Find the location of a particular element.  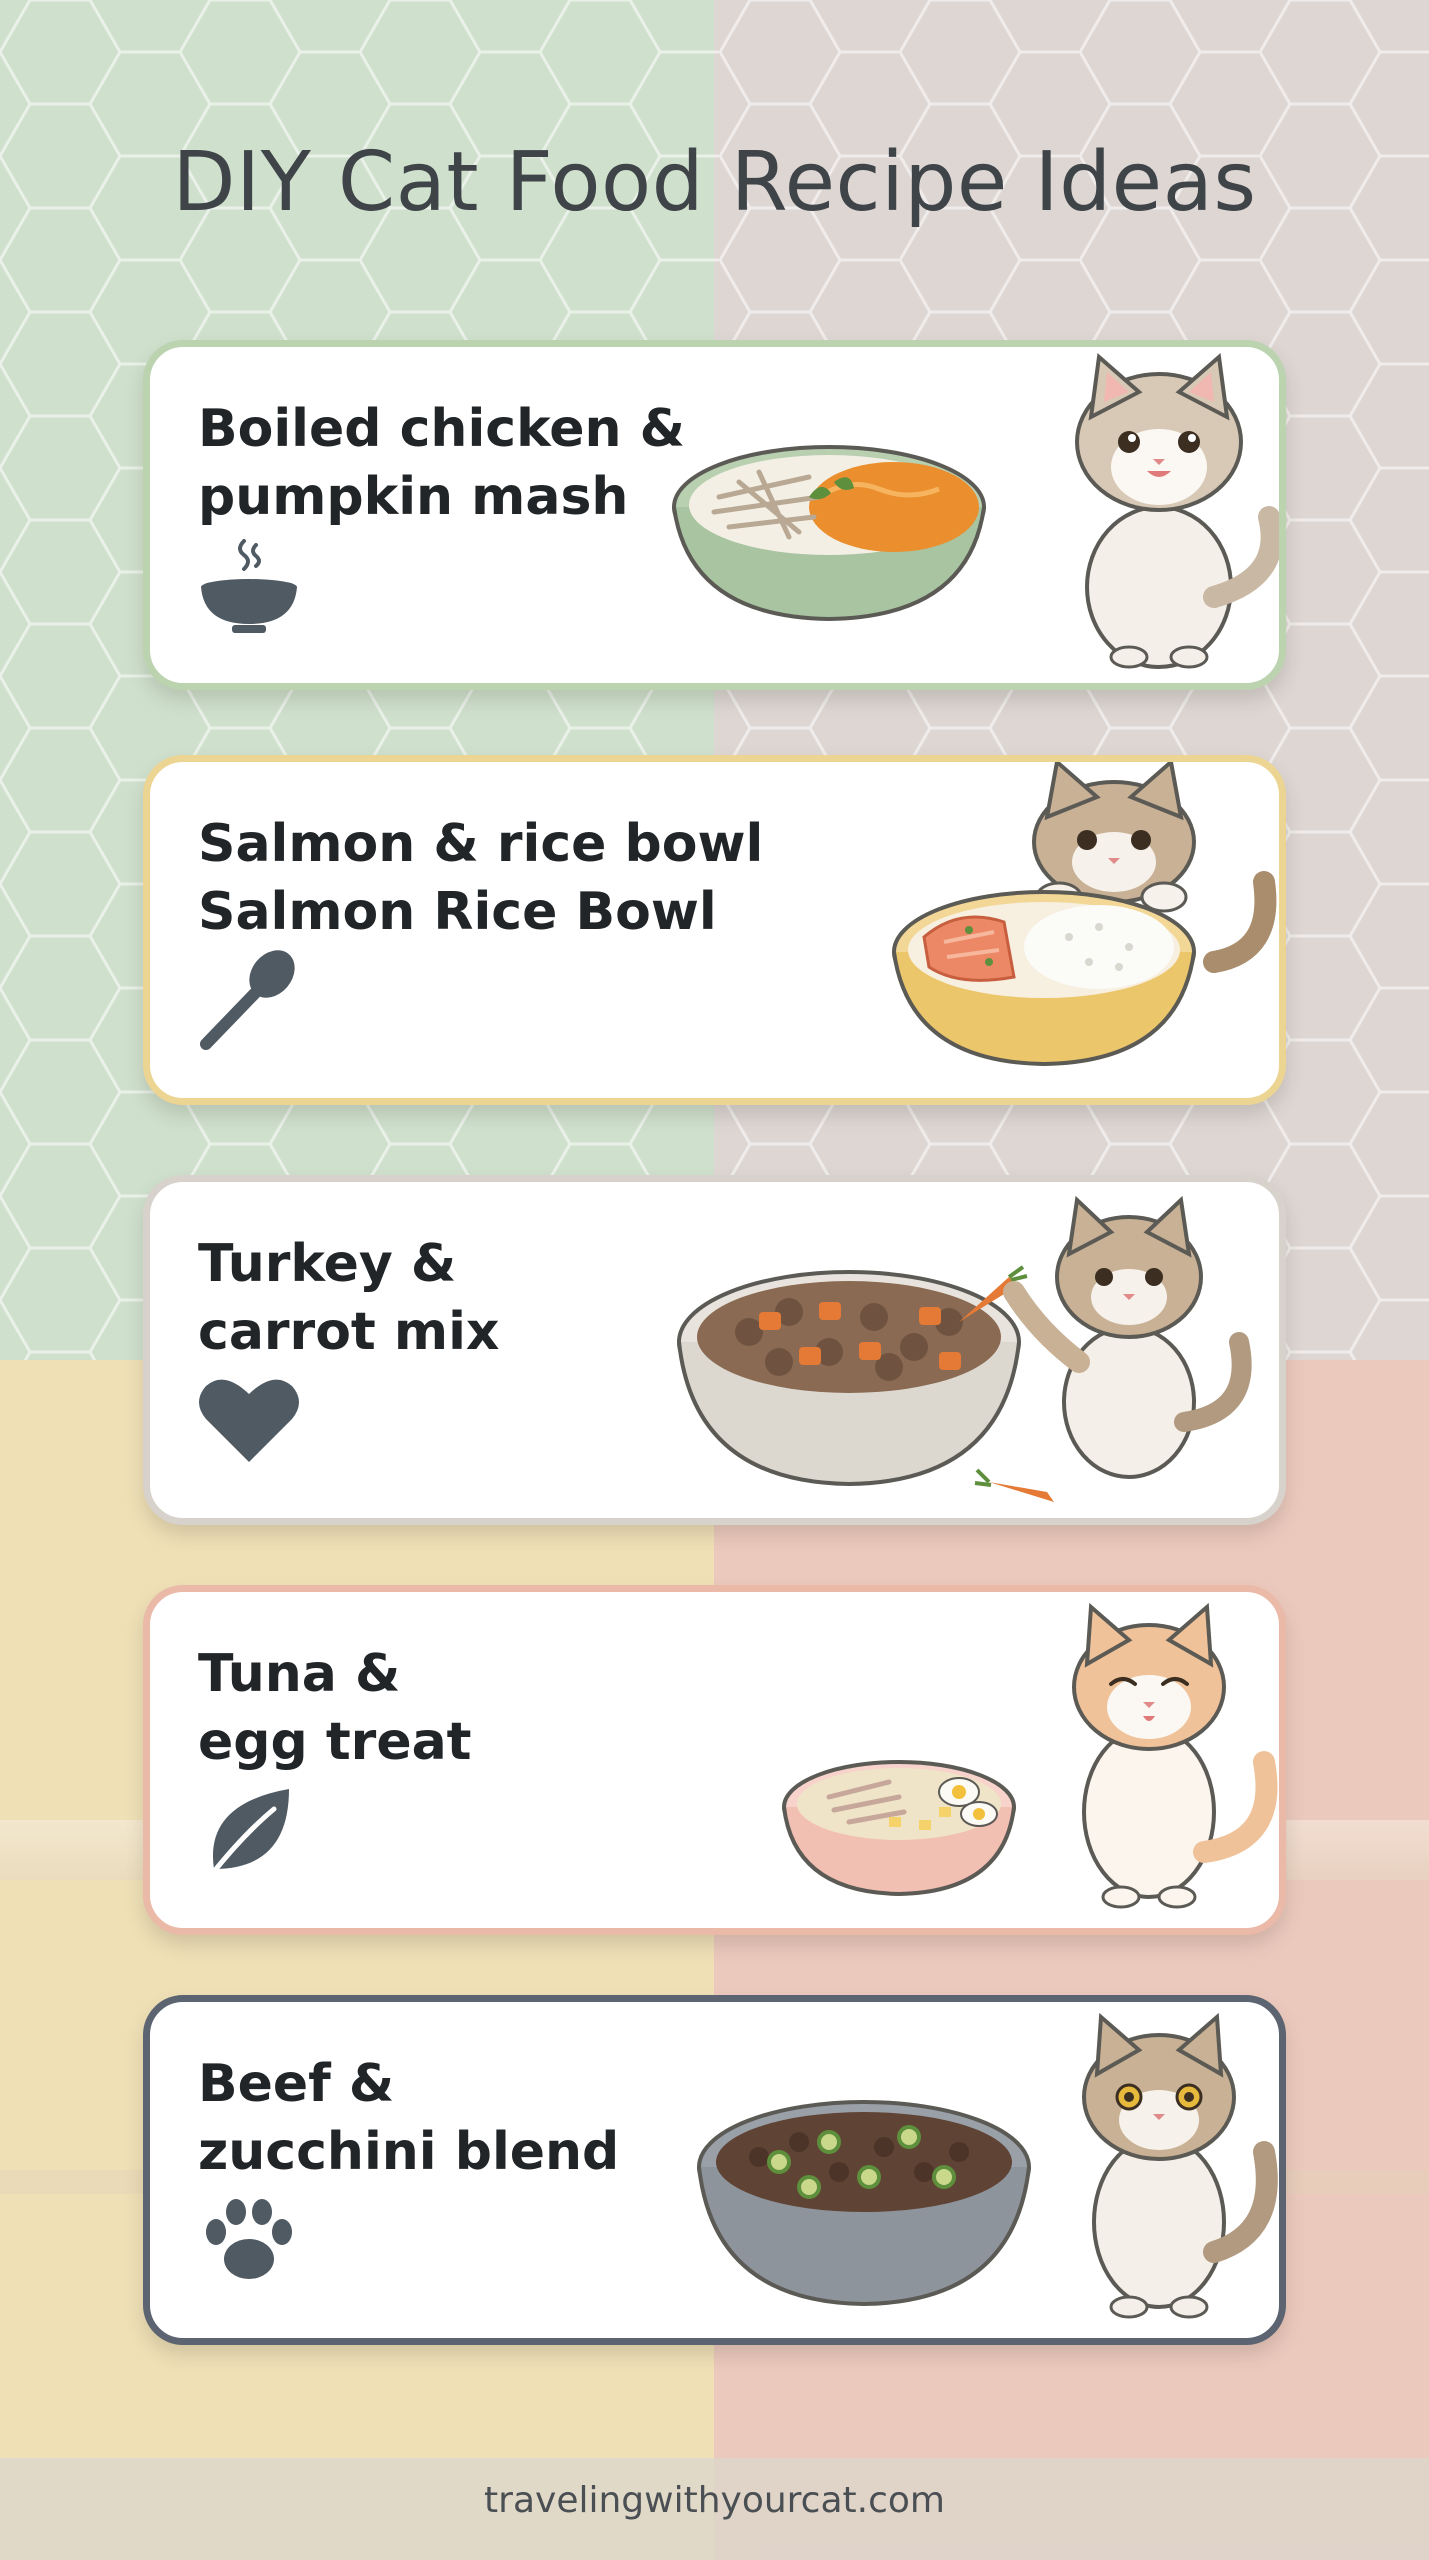

recipe-card-chicken-pumpkin: Boiled chicken & pumpkin mash is located at coordinates (714, 515).